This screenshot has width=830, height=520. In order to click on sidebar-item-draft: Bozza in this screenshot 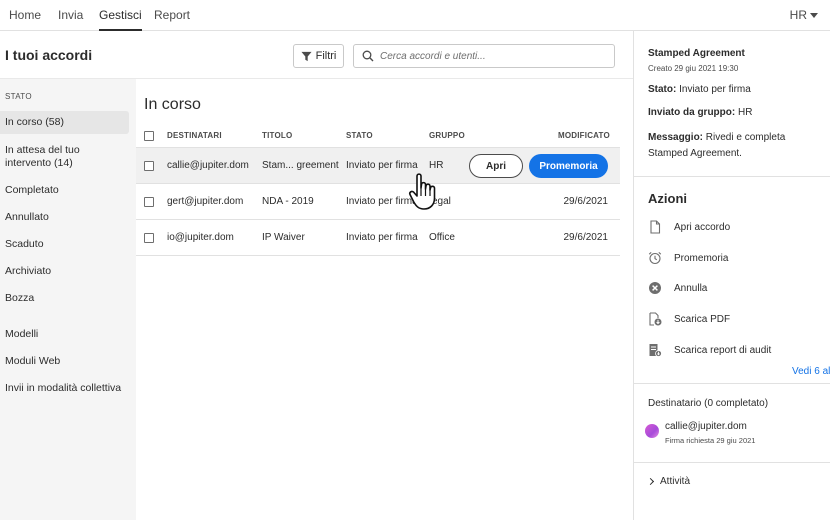, I will do `click(64, 298)`.